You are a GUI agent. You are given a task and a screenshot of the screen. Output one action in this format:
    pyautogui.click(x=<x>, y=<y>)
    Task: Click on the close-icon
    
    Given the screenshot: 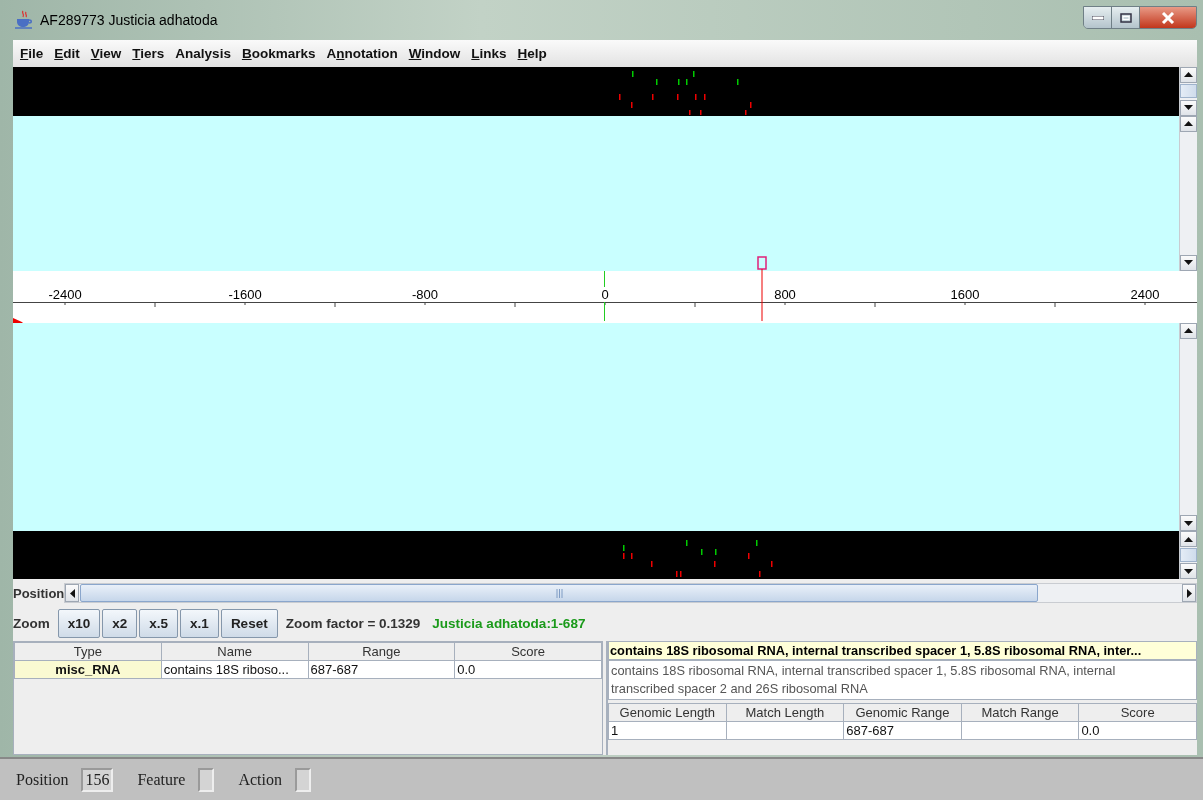 What is the action you would take?
    pyautogui.click(x=1168, y=17)
    